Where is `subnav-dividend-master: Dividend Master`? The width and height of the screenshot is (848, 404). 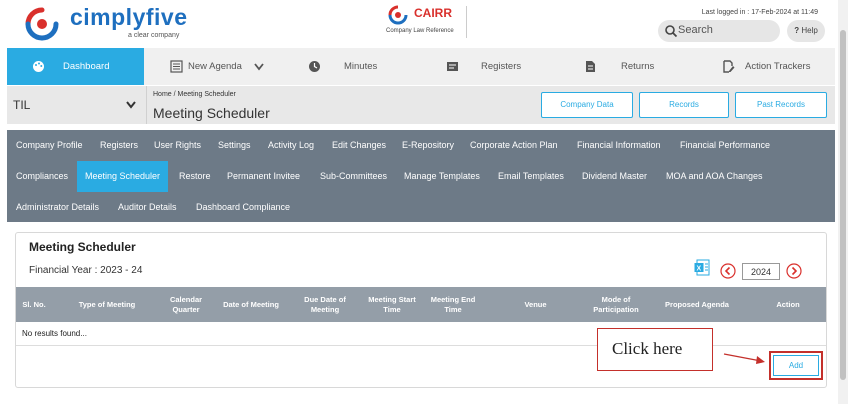 subnav-dividend-master: Dividend Master is located at coordinates (614, 176).